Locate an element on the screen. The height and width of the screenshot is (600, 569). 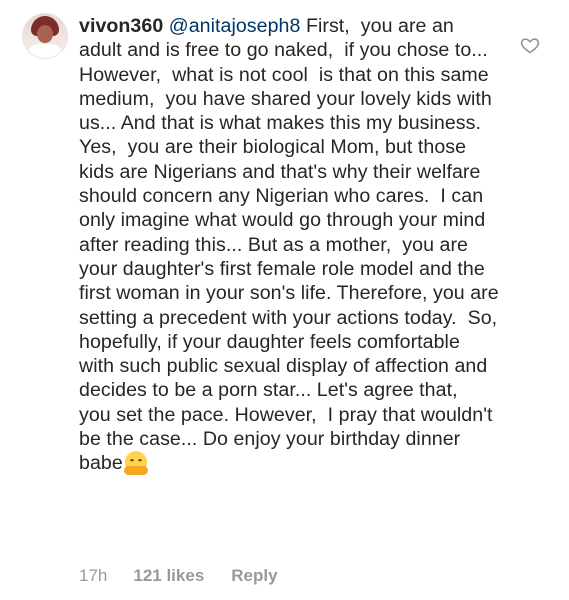
reply-button: Reply is located at coordinates (254, 576).